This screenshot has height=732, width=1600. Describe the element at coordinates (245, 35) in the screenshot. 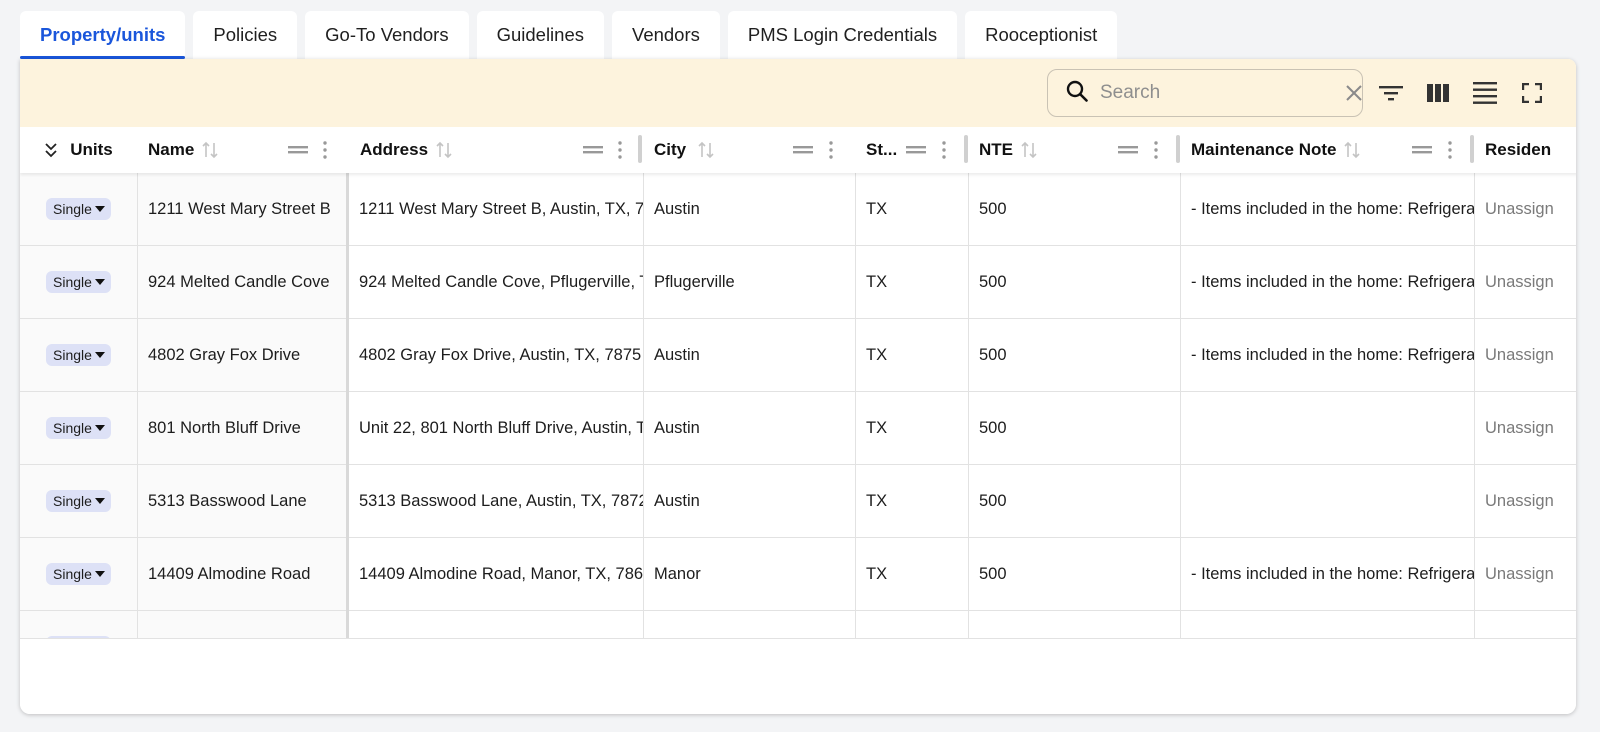

I see `tab-policies: Policies` at that location.